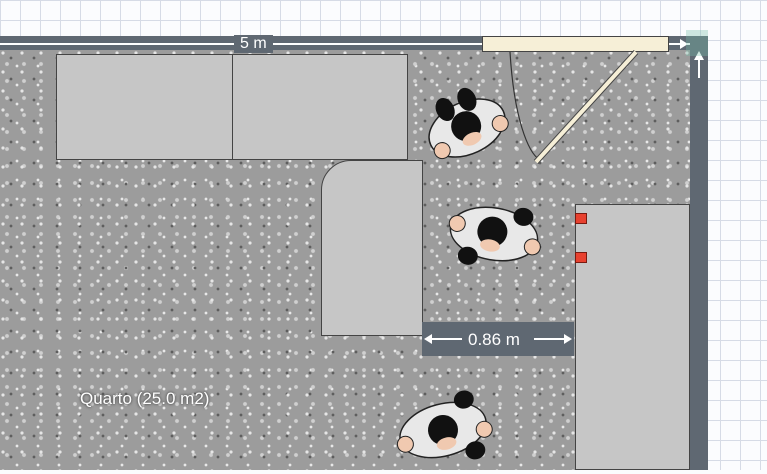  What do you see at coordinates (699, 253) in the screenshot?
I see `right-wall` at bounding box center [699, 253].